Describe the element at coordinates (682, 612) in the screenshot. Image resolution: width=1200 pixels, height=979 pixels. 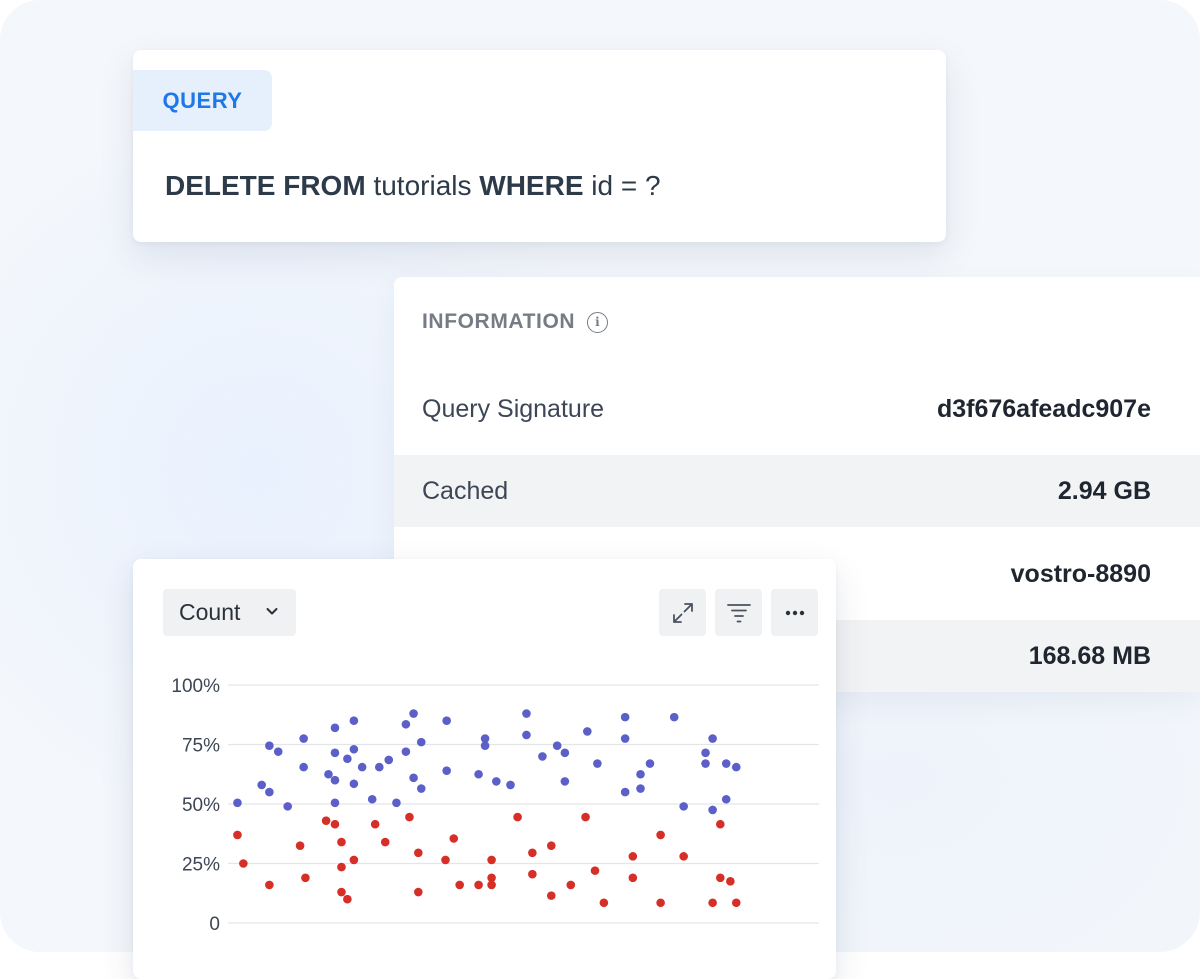
I see `expand-button` at that location.